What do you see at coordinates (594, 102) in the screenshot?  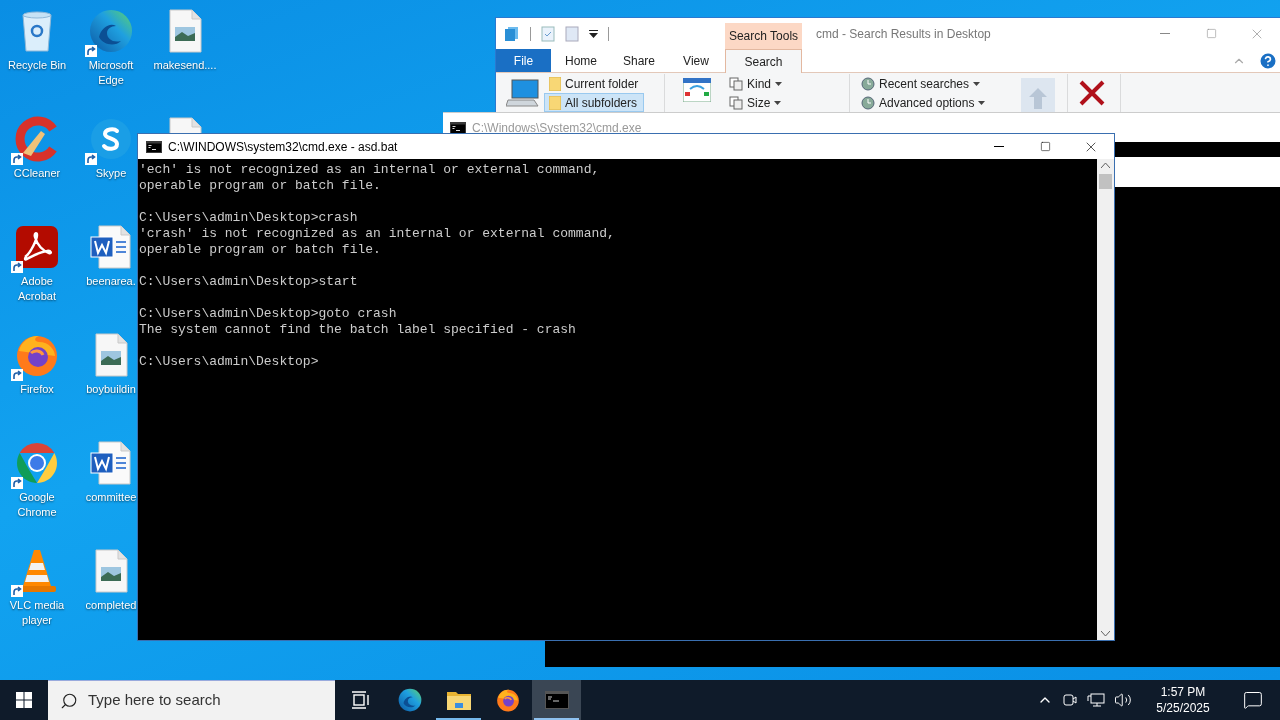 I see `search-scope-option: All subfolders` at bounding box center [594, 102].